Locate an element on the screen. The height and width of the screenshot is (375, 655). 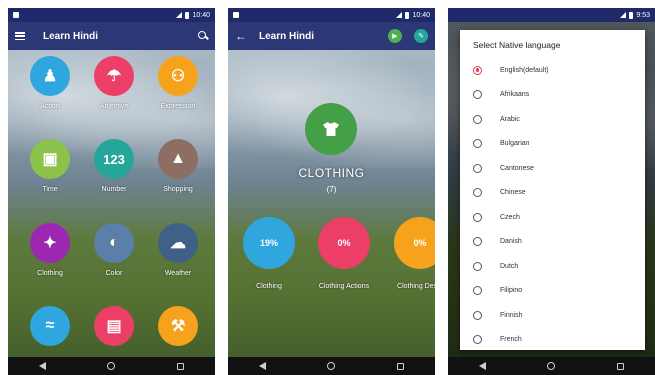
category-item: ⚇ Expression is located at coordinates (178, 83).